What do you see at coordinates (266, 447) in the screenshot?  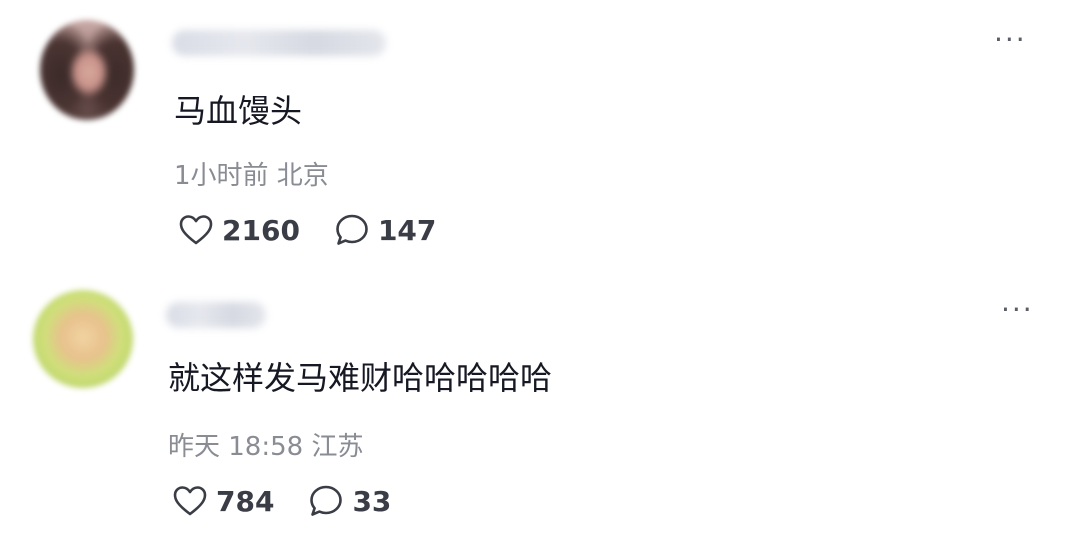 I see `comment-meta: 昨天 18:58 江苏` at bounding box center [266, 447].